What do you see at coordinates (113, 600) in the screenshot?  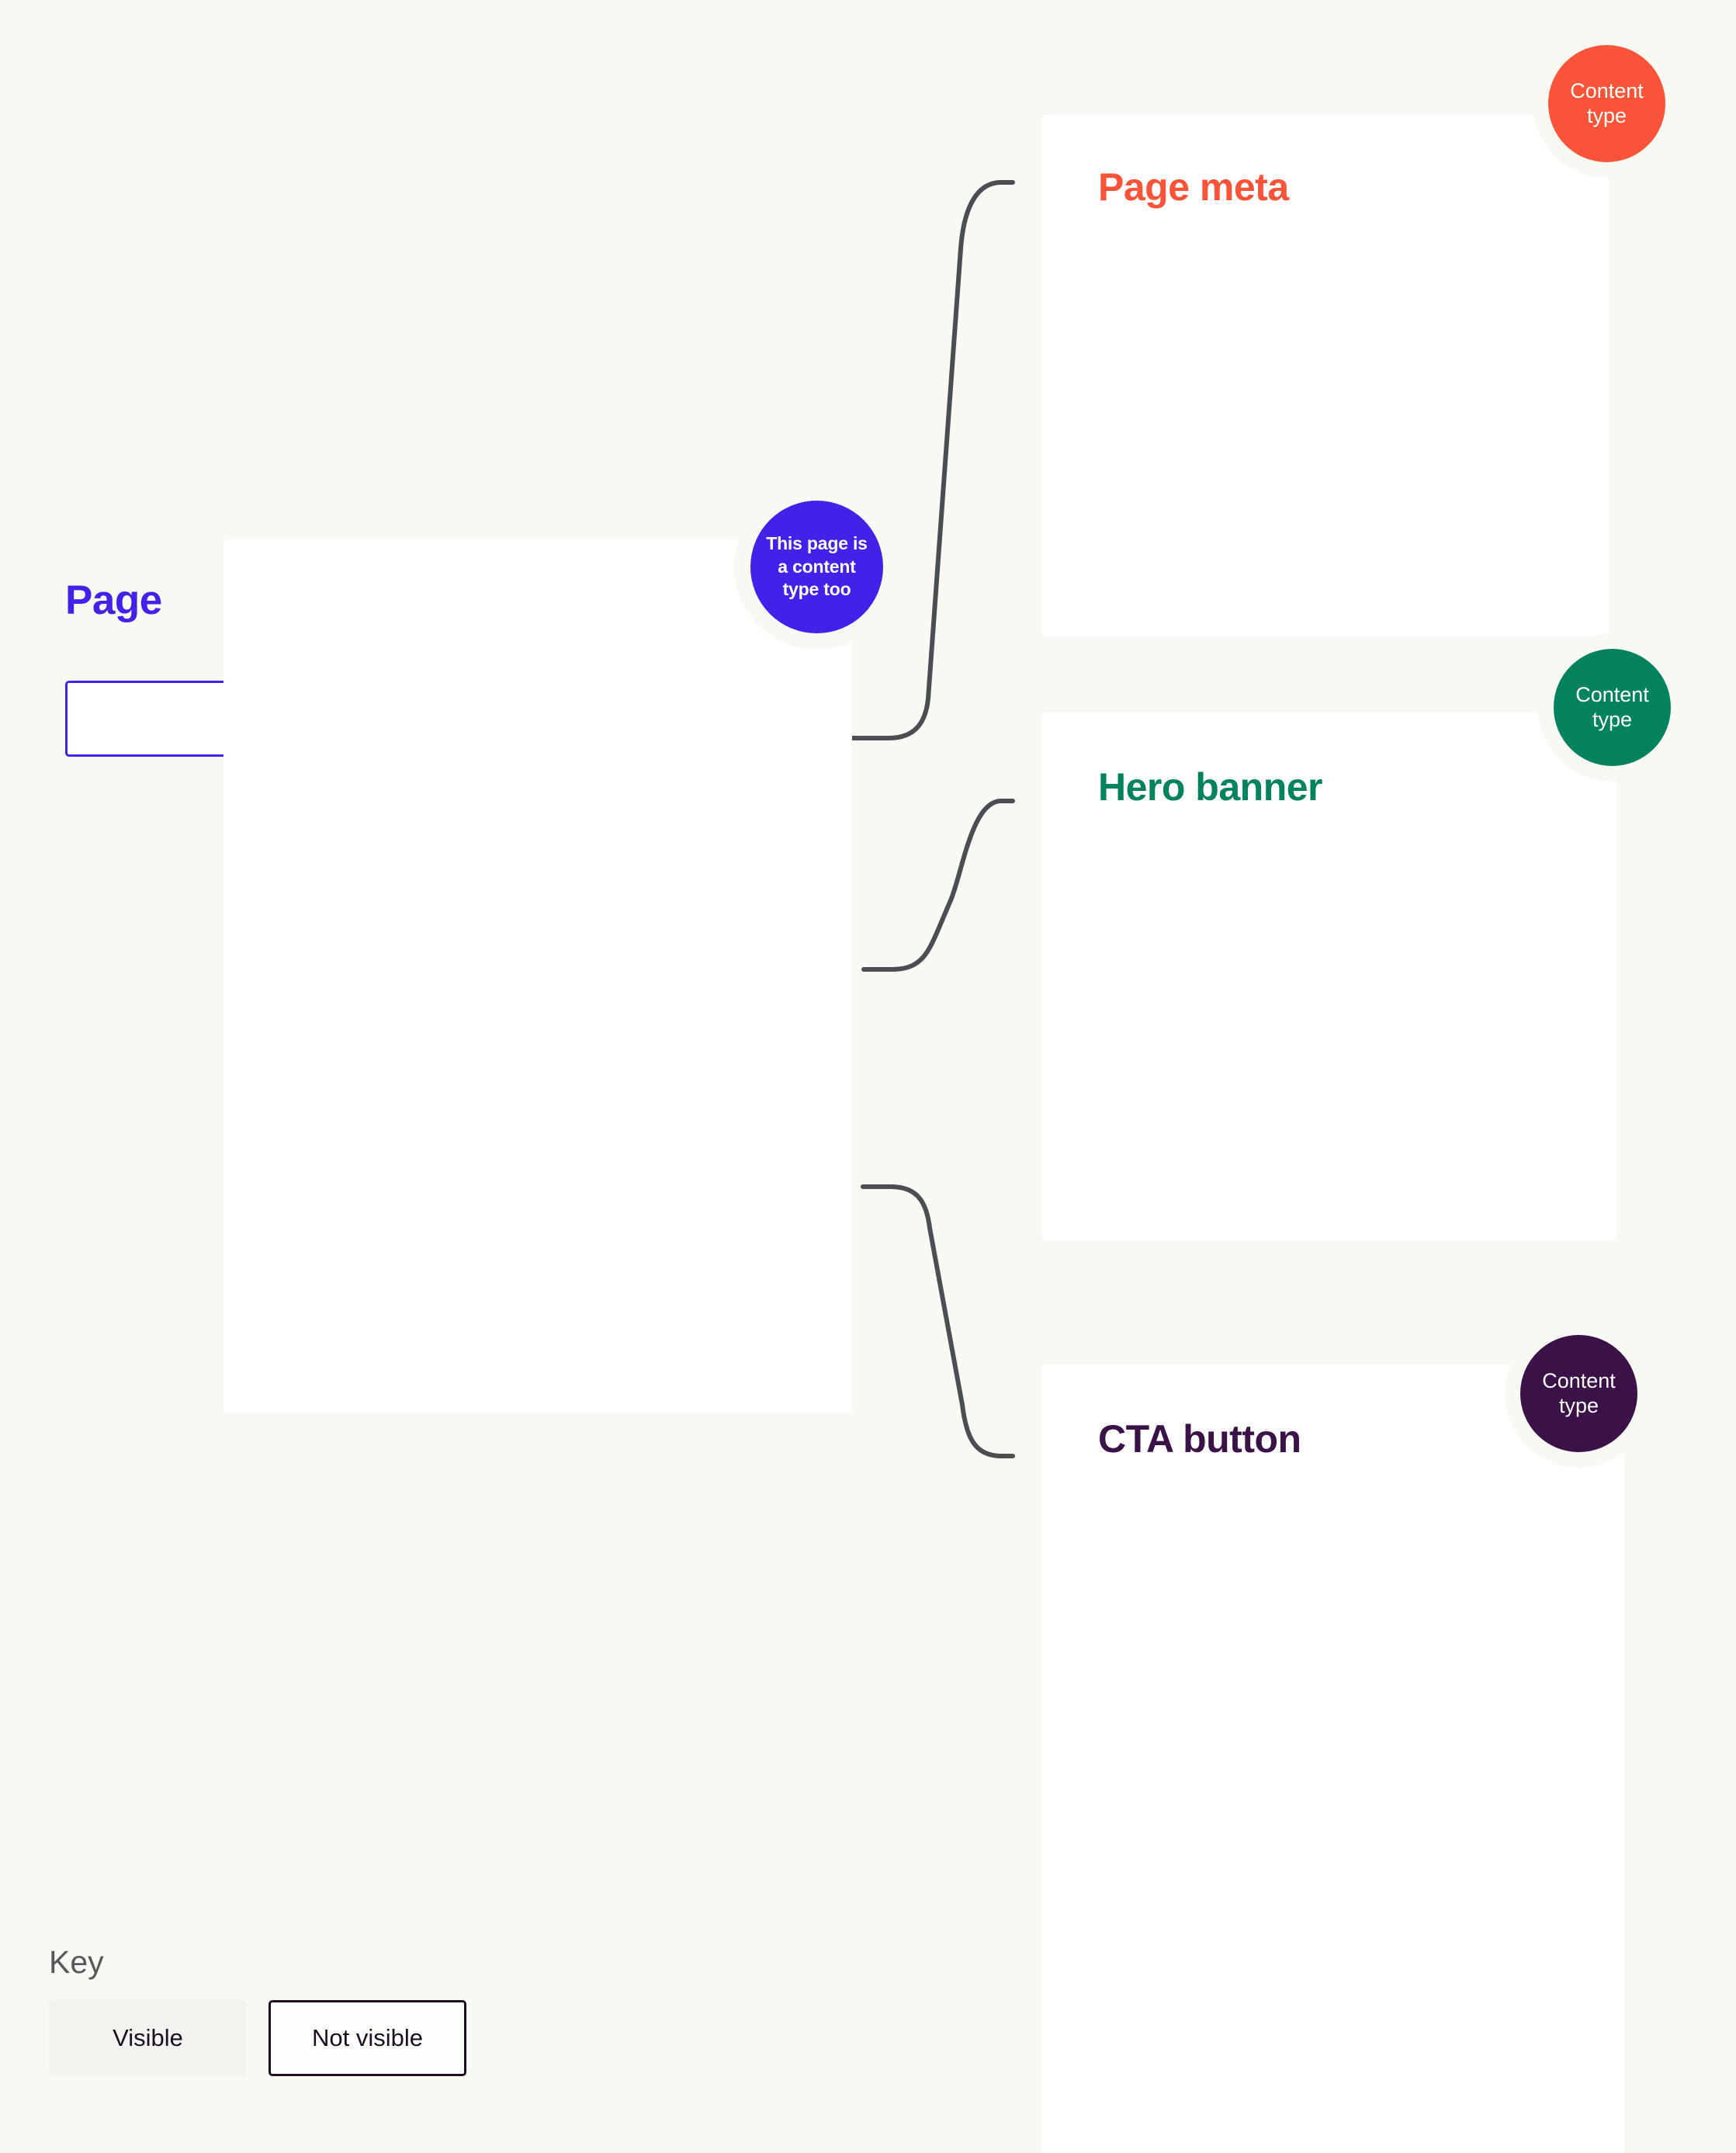 I see `page-card-title: Page` at bounding box center [113, 600].